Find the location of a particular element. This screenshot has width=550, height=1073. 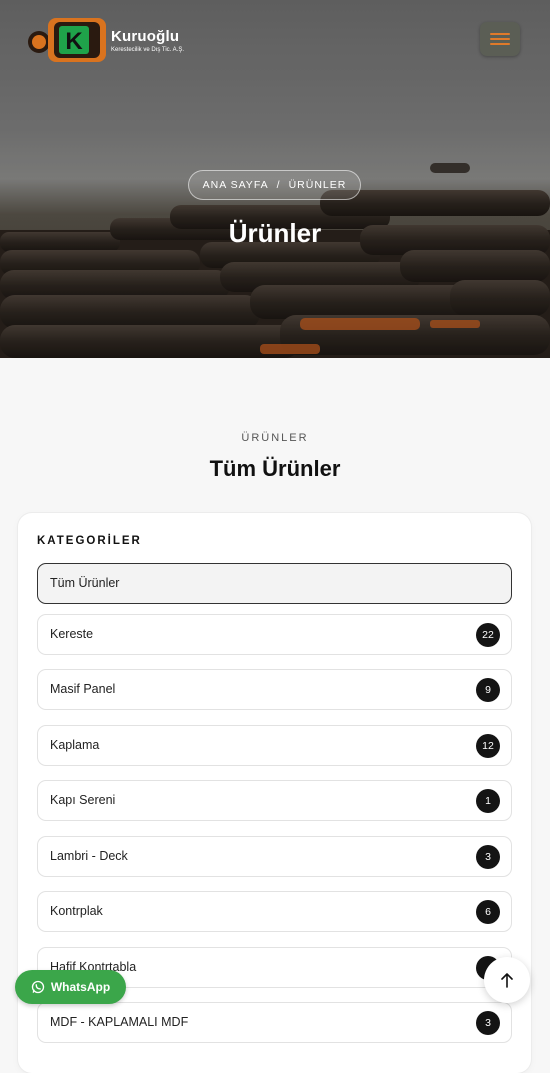

whatsapp-button: WhatsApp is located at coordinates (70, 987).